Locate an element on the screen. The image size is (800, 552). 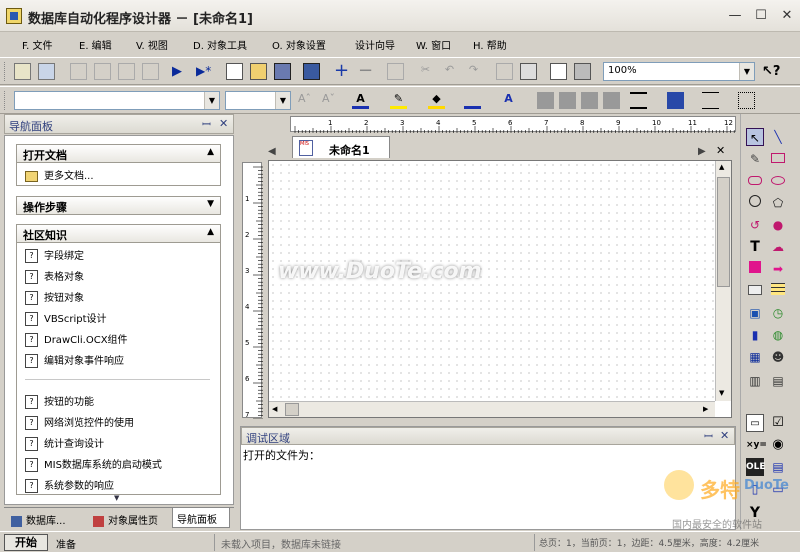
circle-tool-icon is located at coordinates (755, 203).